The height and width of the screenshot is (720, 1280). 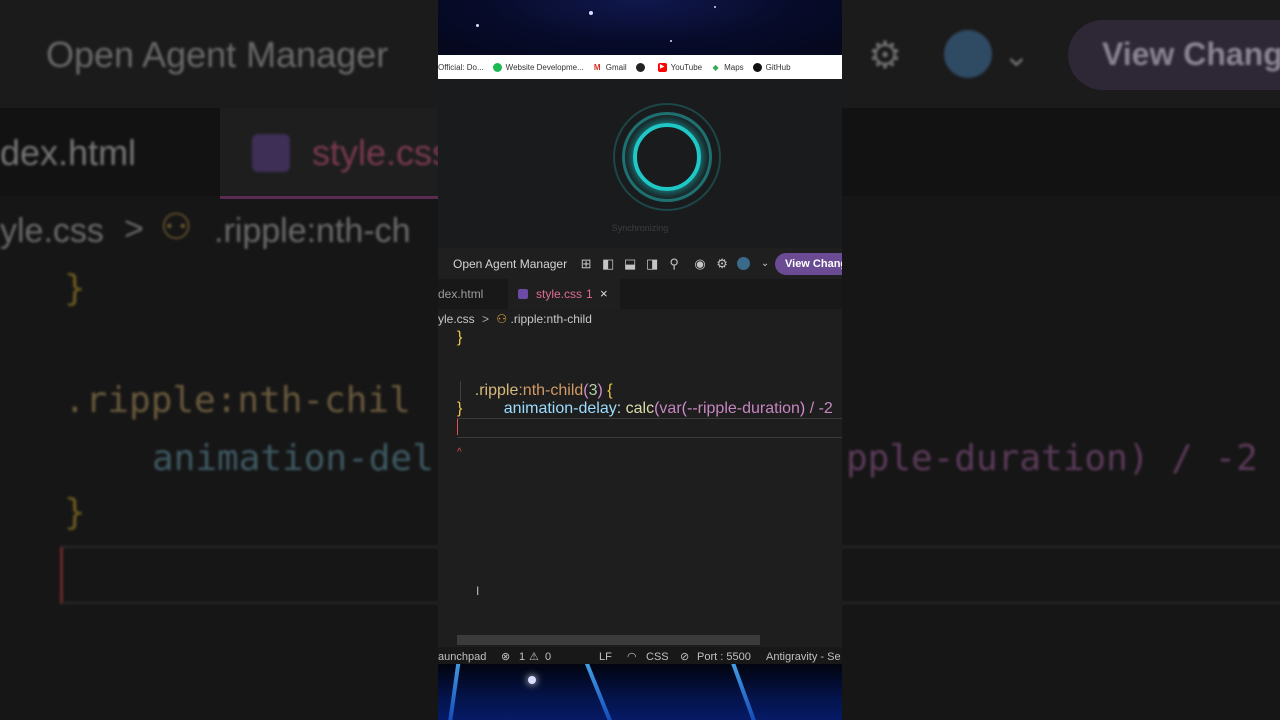 What do you see at coordinates (640, 294) in the screenshot?
I see `editor-tabs: dex.html style.css 1 ×` at bounding box center [640, 294].